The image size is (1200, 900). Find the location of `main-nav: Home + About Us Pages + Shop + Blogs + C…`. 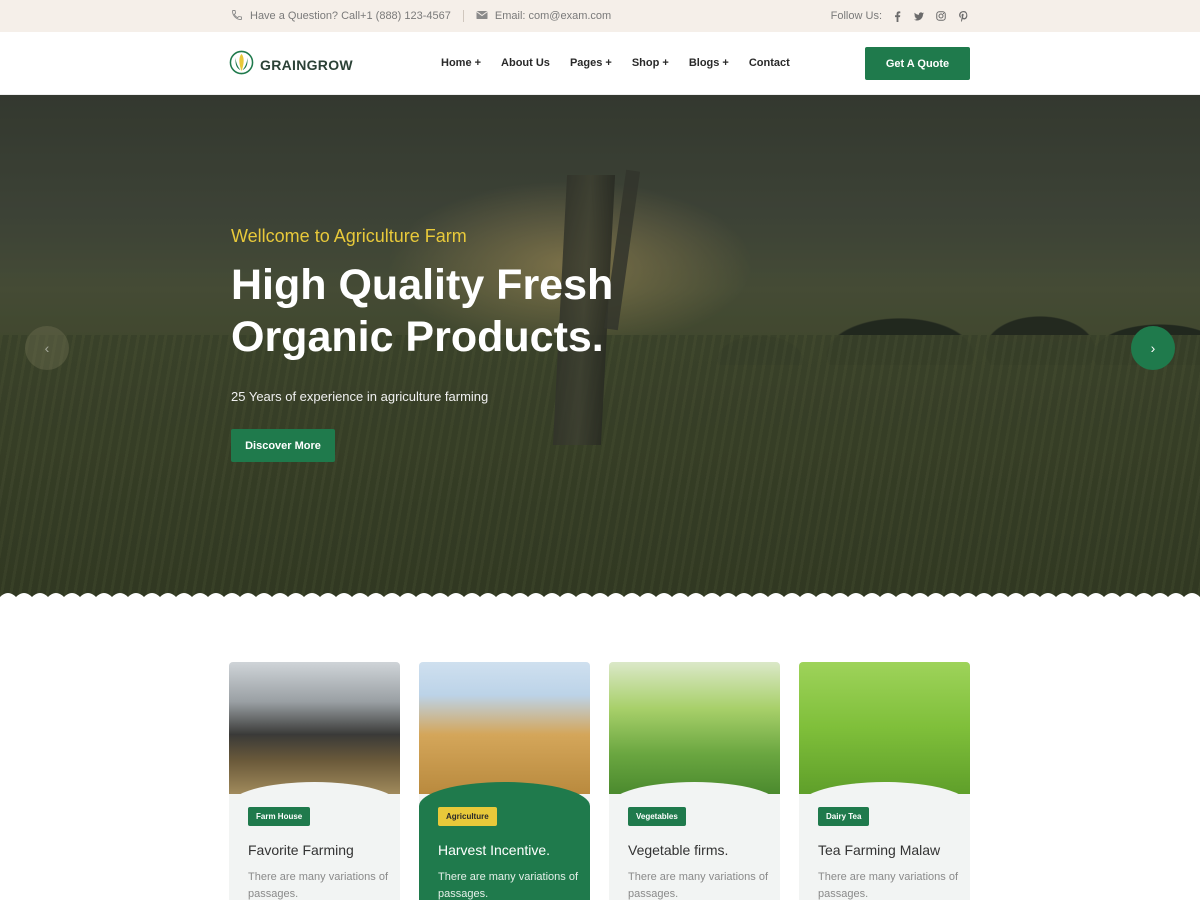

main-nav: Home + About Us Pages + Shop + Blogs + C… is located at coordinates (615, 63).